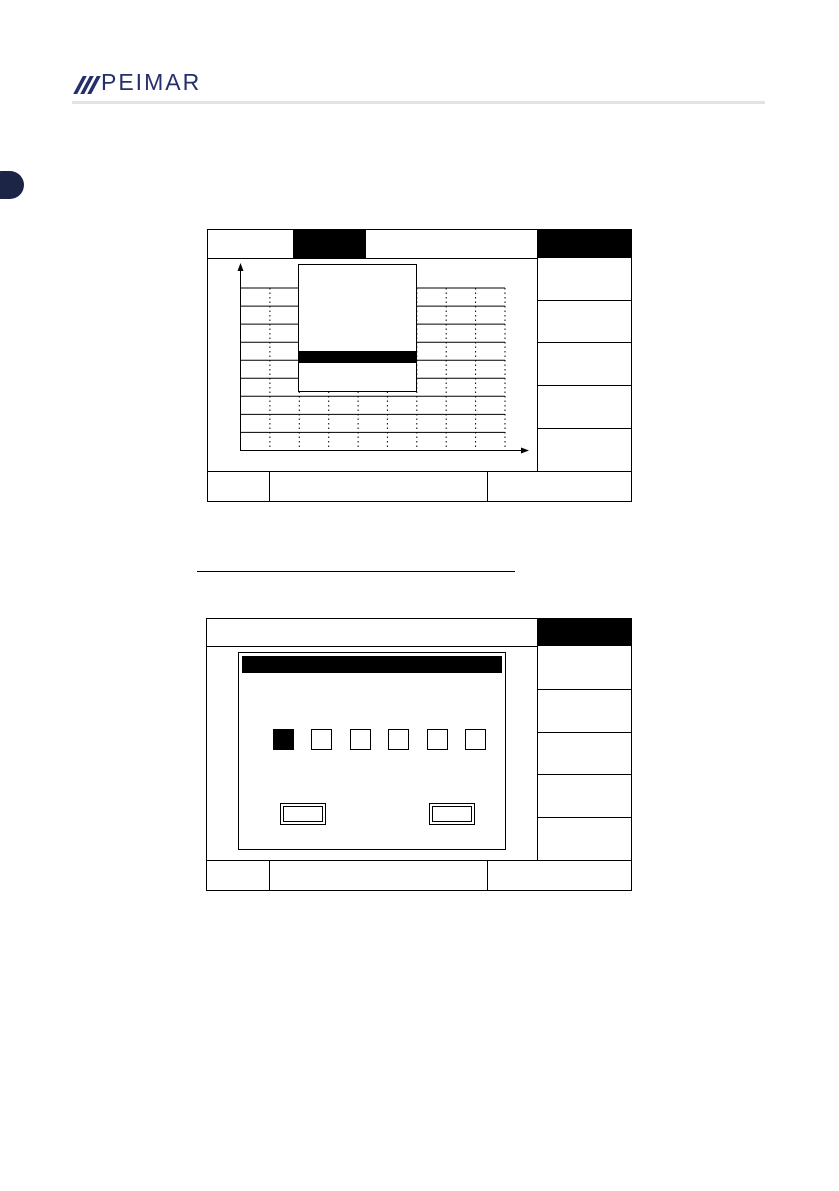 This screenshot has height=1191, width=839. Describe the element at coordinates (357, 357) in the screenshot. I see `popup-menu-item-highlighted` at that location.